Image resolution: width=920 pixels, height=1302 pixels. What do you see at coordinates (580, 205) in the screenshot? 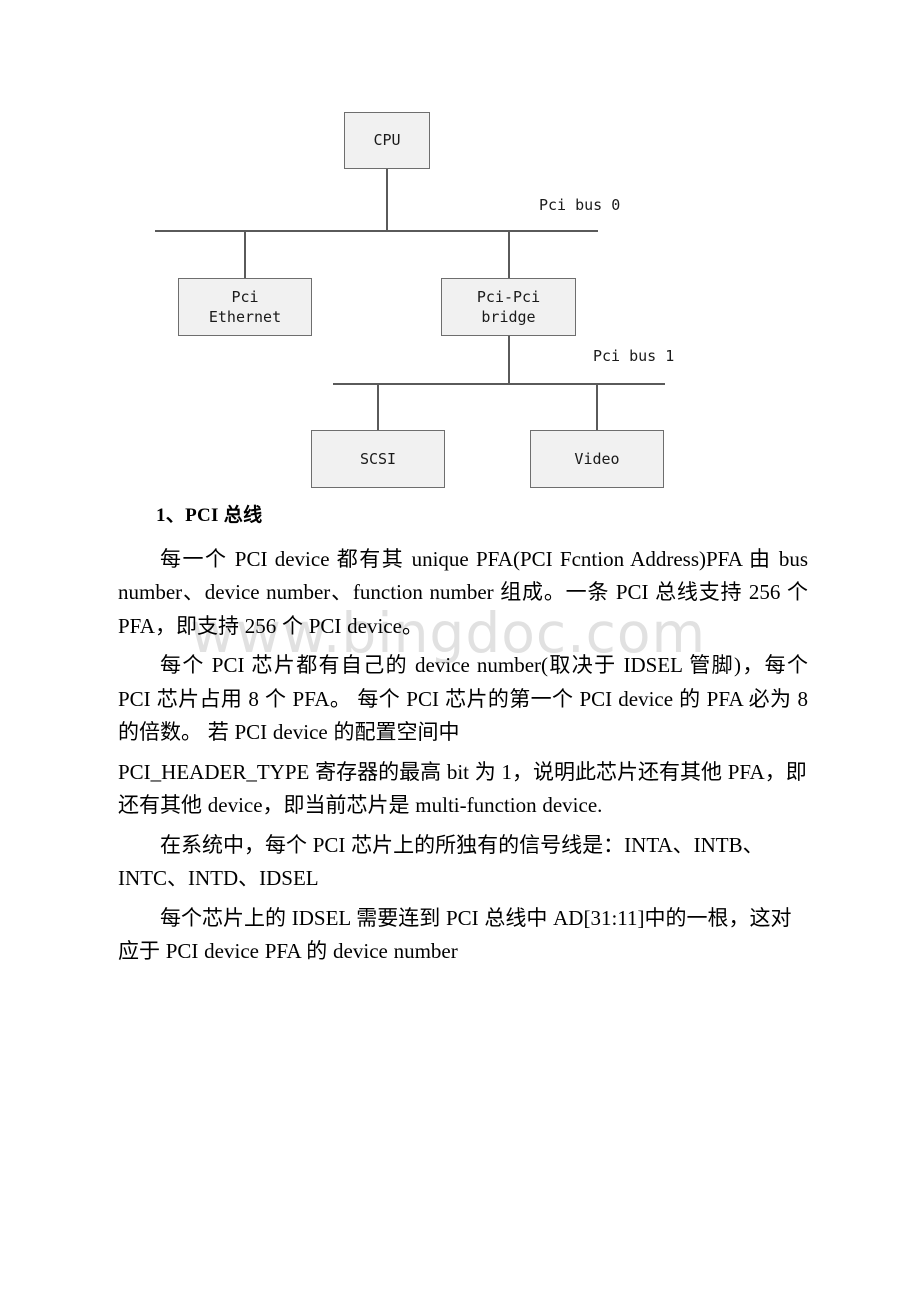
I see `bus-label-0: Pci bus 0` at bounding box center [580, 205].